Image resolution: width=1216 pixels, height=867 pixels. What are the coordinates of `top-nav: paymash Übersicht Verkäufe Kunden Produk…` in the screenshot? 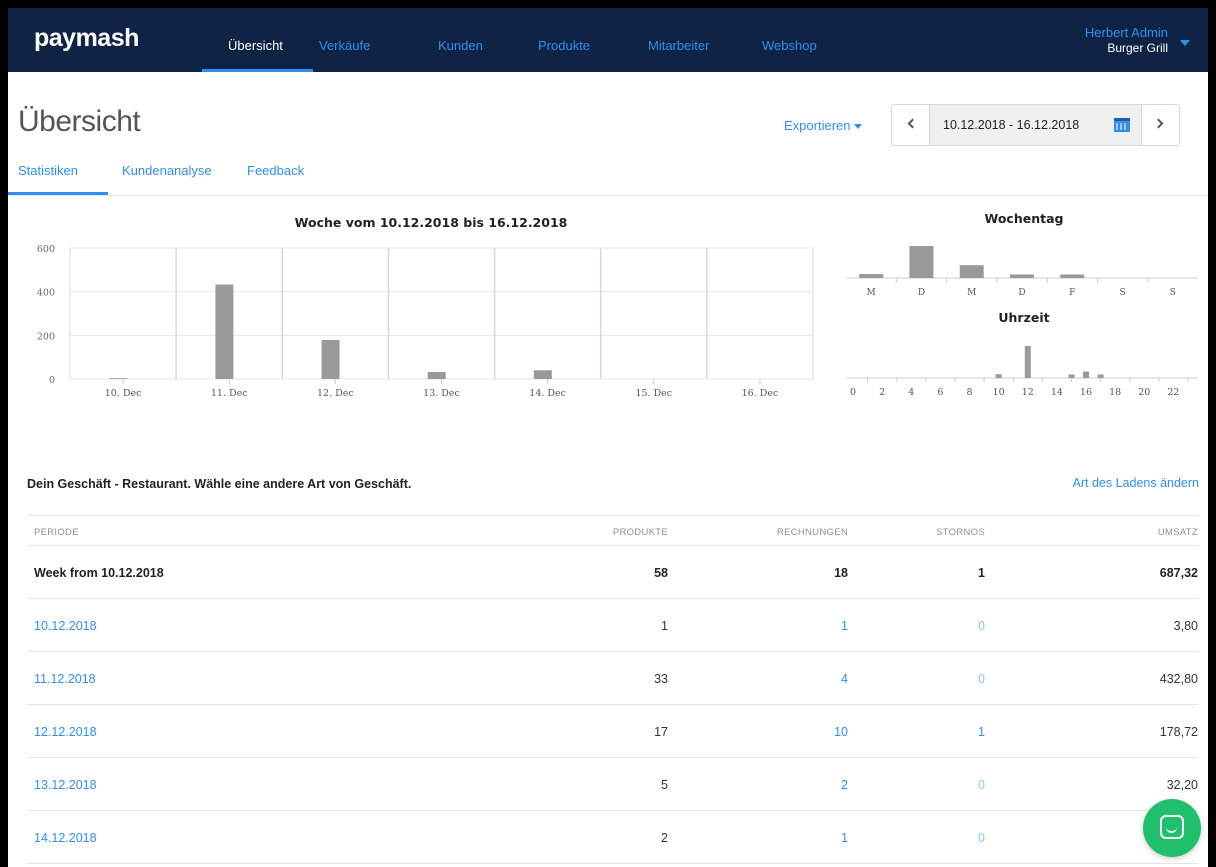 It's located at (608, 40).